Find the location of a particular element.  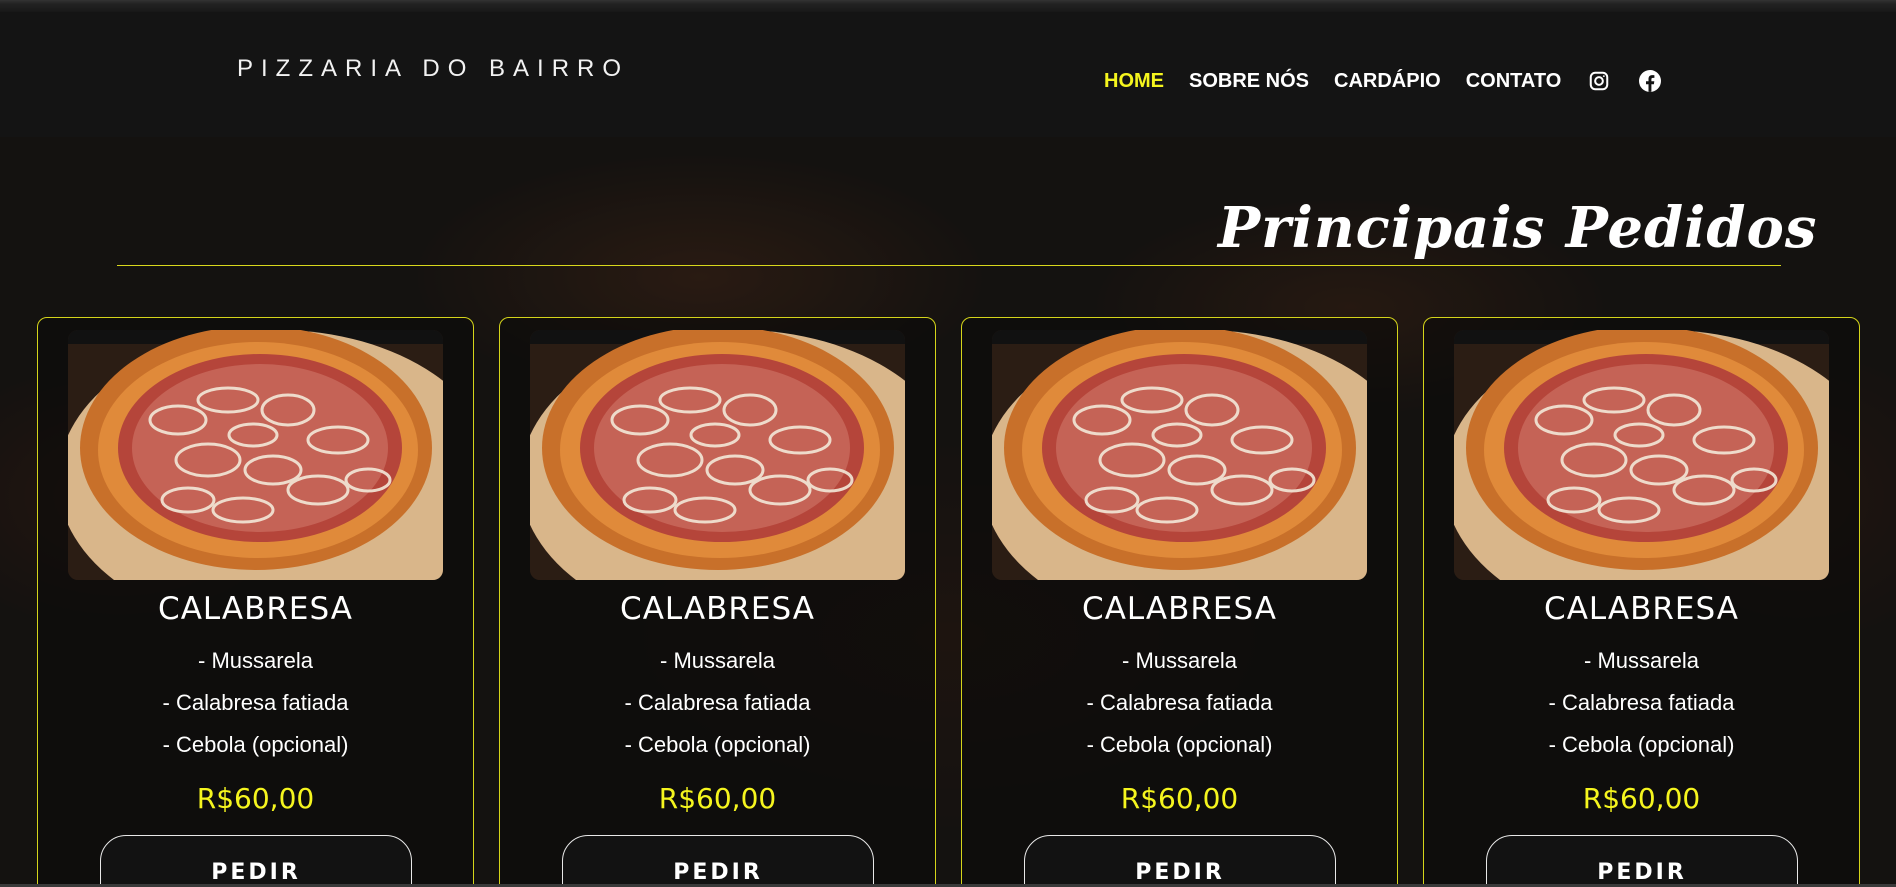

instagram-icon is located at coordinates (1599, 81).